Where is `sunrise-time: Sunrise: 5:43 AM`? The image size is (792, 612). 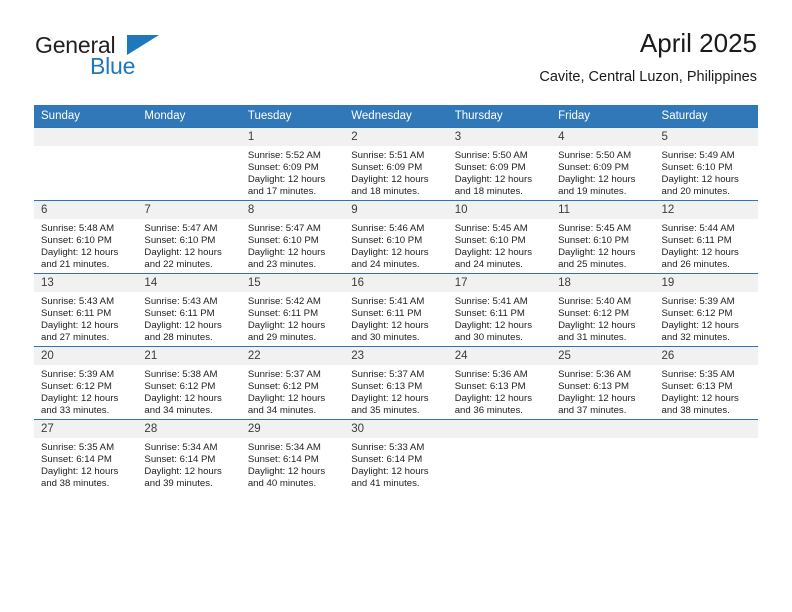
sunrise-time: Sunrise: 5:43 AM is located at coordinates (181, 301).